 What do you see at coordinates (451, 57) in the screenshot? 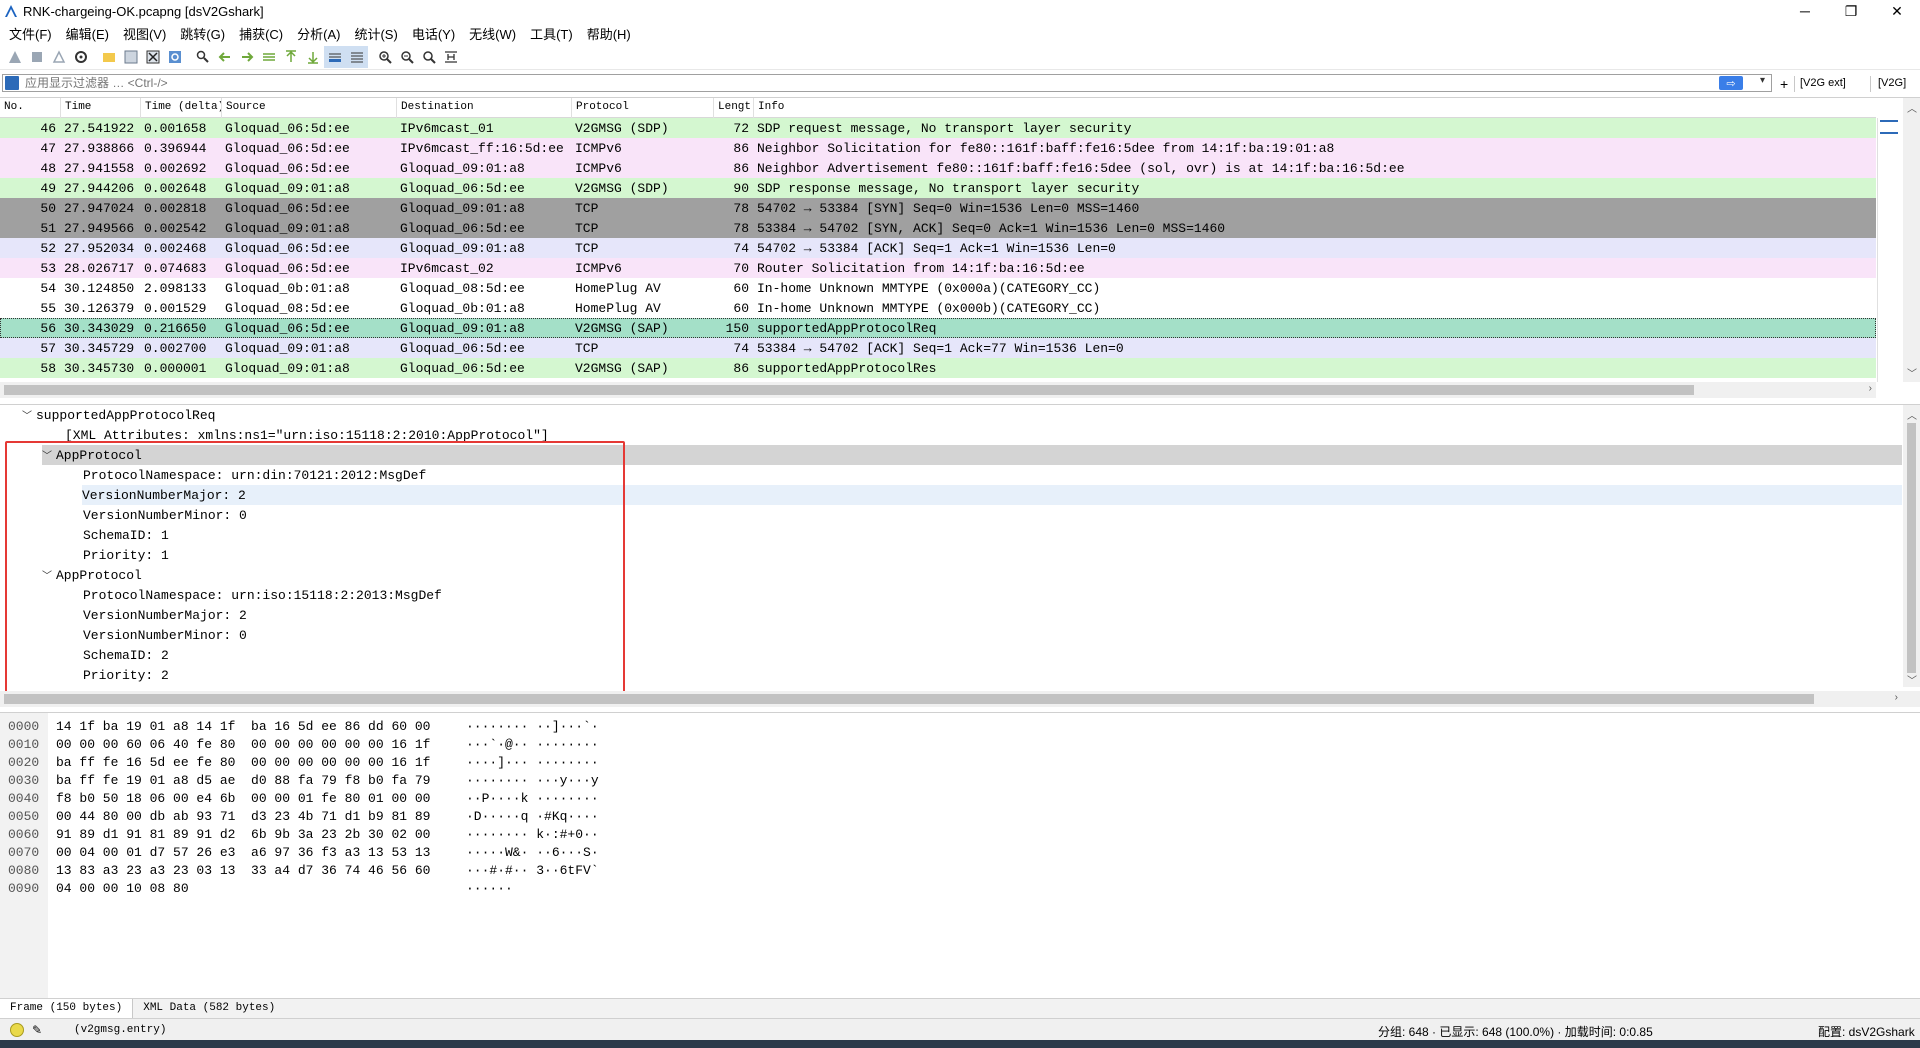
I see `resize-columns-icon` at bounding box center [451, 57].